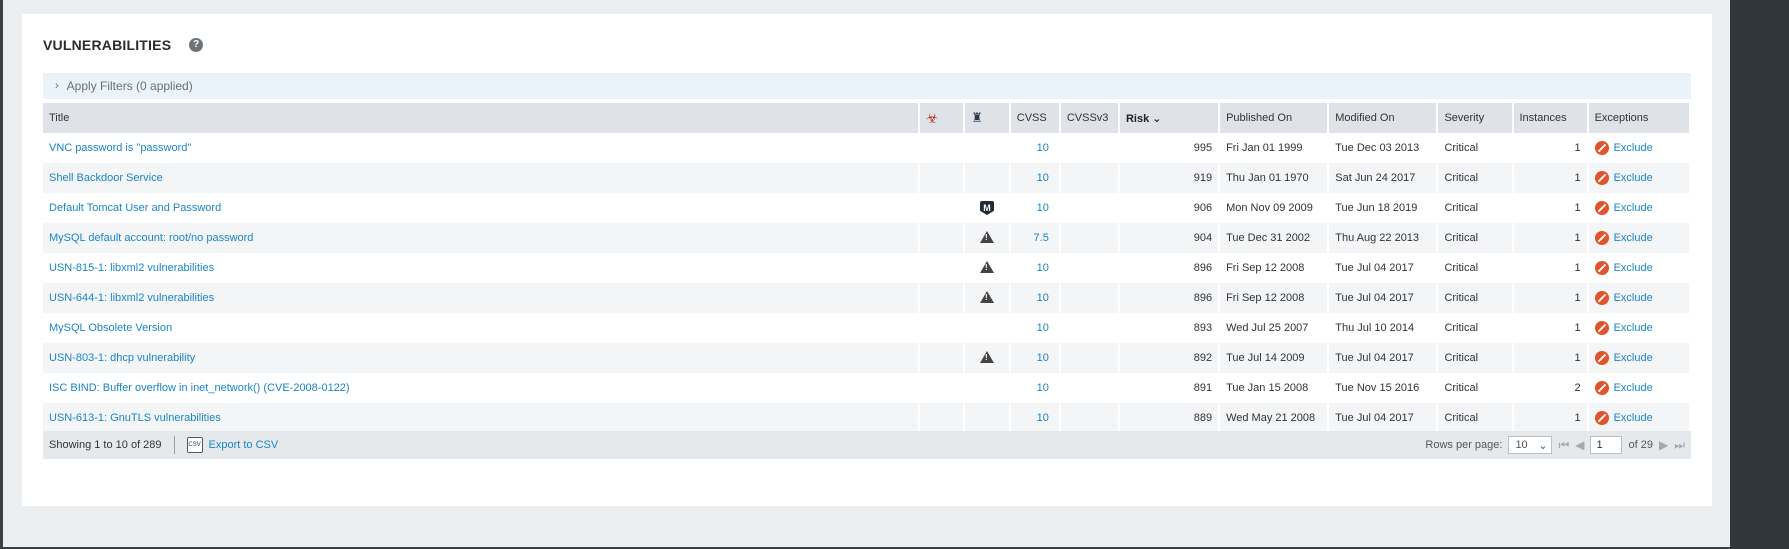  I want to click on window-edge, so click(1, 274).